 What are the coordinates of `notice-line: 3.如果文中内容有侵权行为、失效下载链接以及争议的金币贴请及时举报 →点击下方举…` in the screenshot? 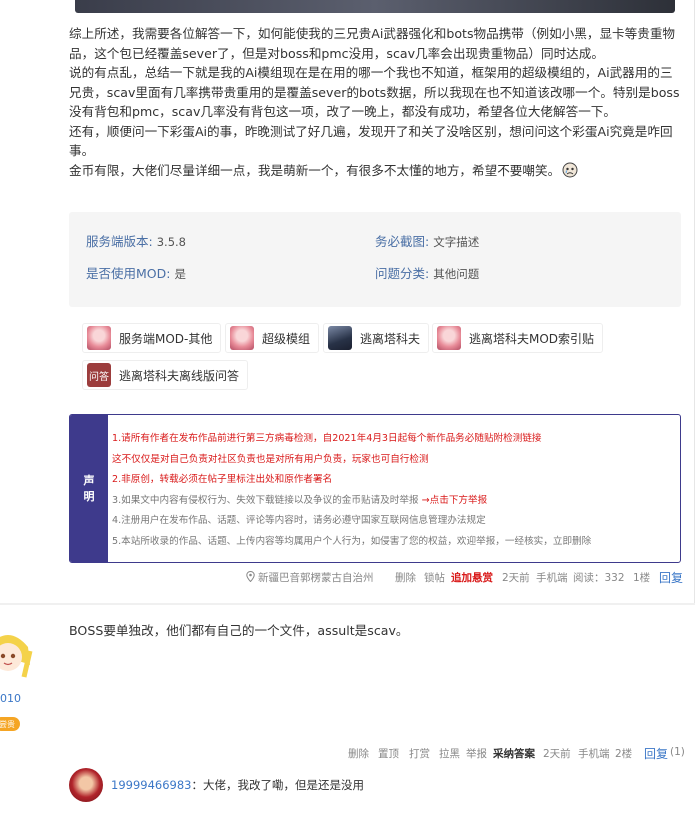 It's located at (351, 501).